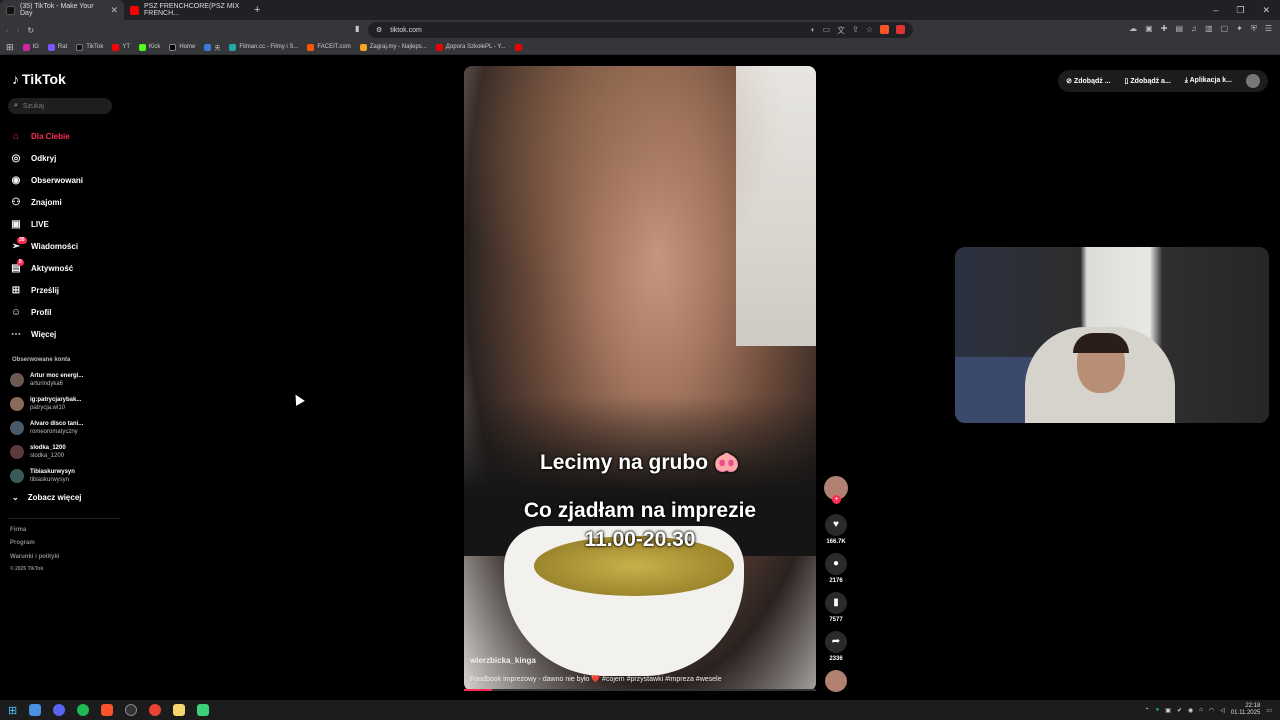 The image size is (1280, 720). Describe the element at coordinates (836, 499) in the screenshot. I see `follow-plus-icon: +` at that location.